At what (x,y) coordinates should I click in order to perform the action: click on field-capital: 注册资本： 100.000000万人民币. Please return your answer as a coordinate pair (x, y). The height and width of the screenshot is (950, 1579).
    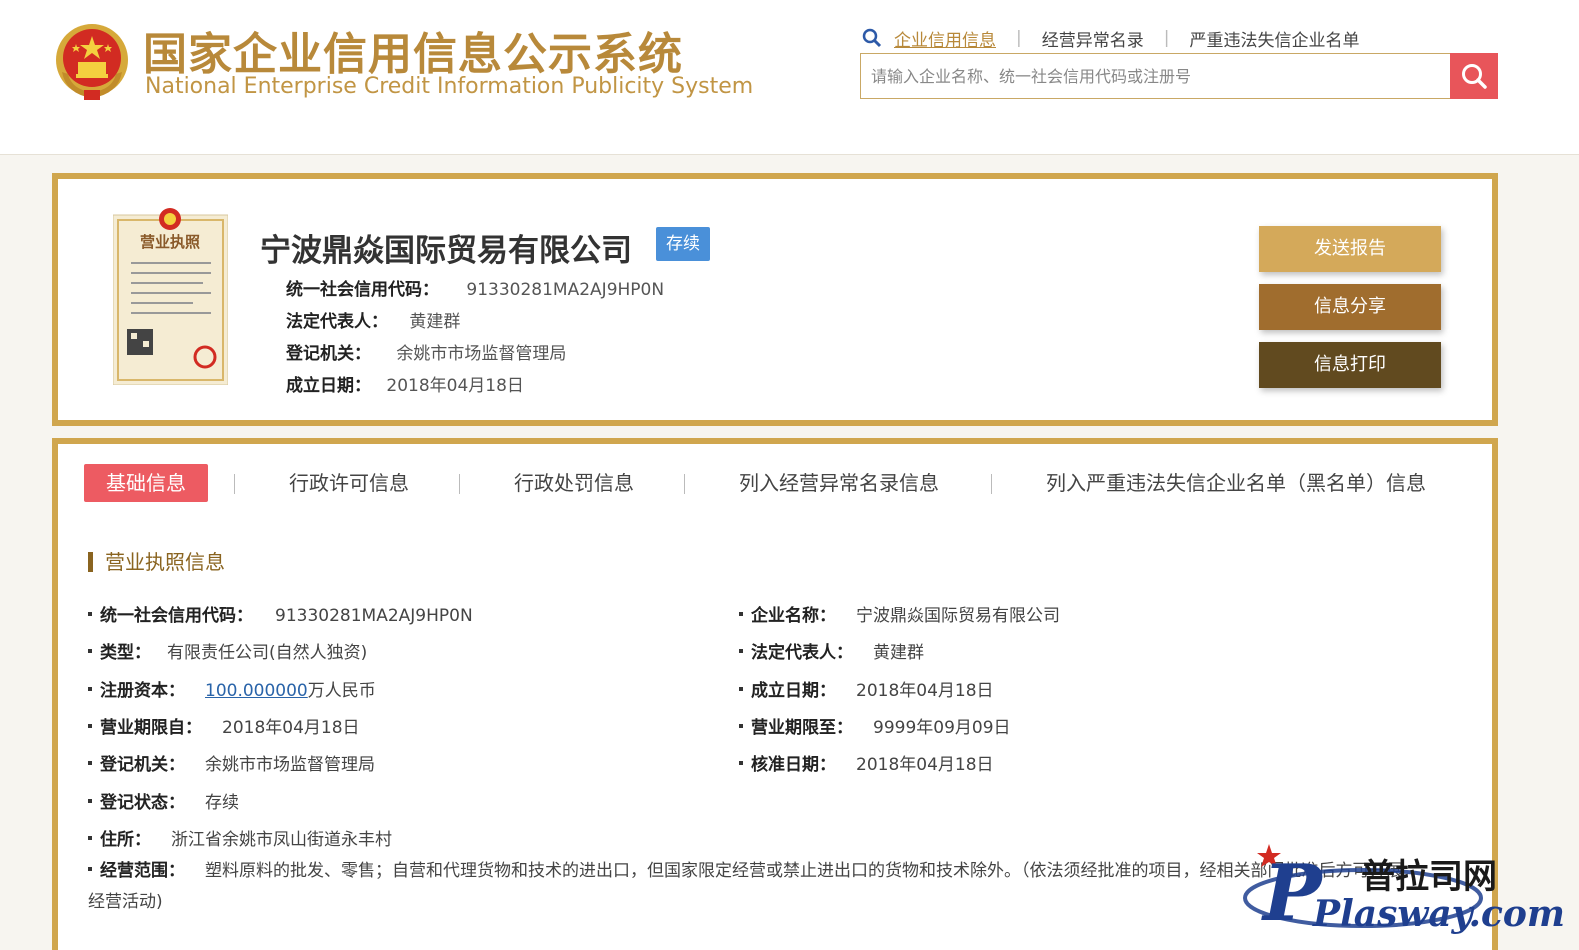
    Looking at the image, I should click on (232, 688).